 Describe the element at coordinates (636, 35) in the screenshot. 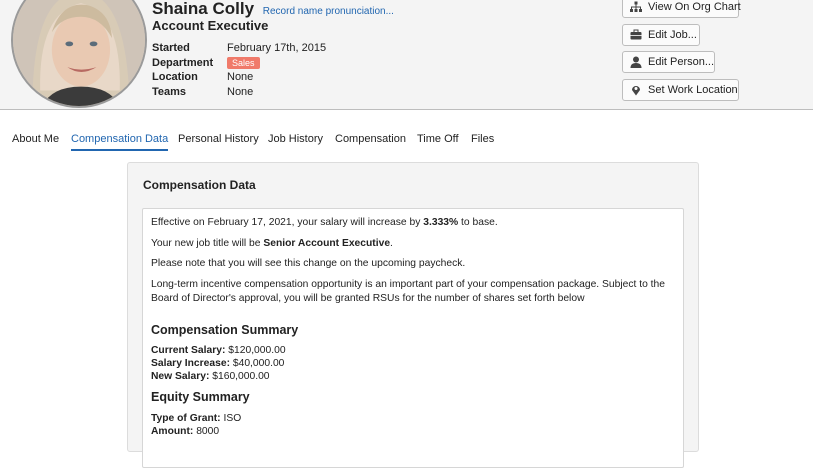

I see `briefcase-icon` at that location.